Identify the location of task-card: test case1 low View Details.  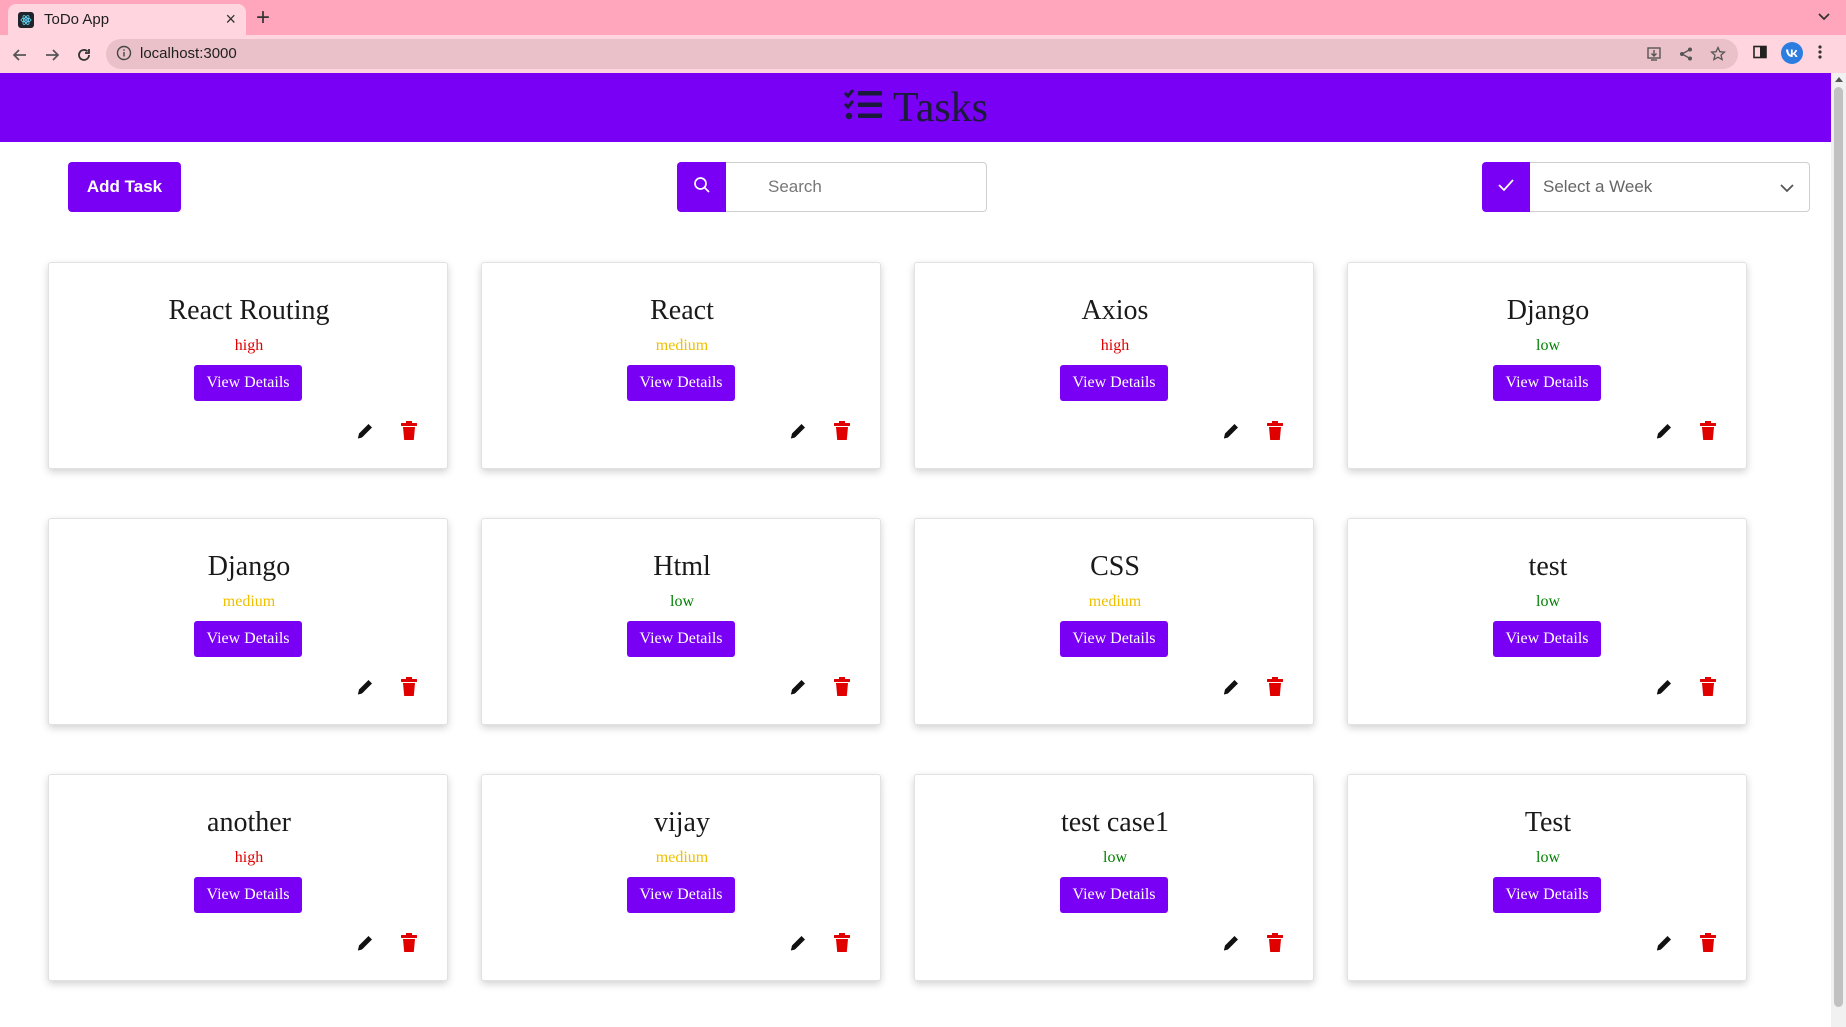
(1114, 877).